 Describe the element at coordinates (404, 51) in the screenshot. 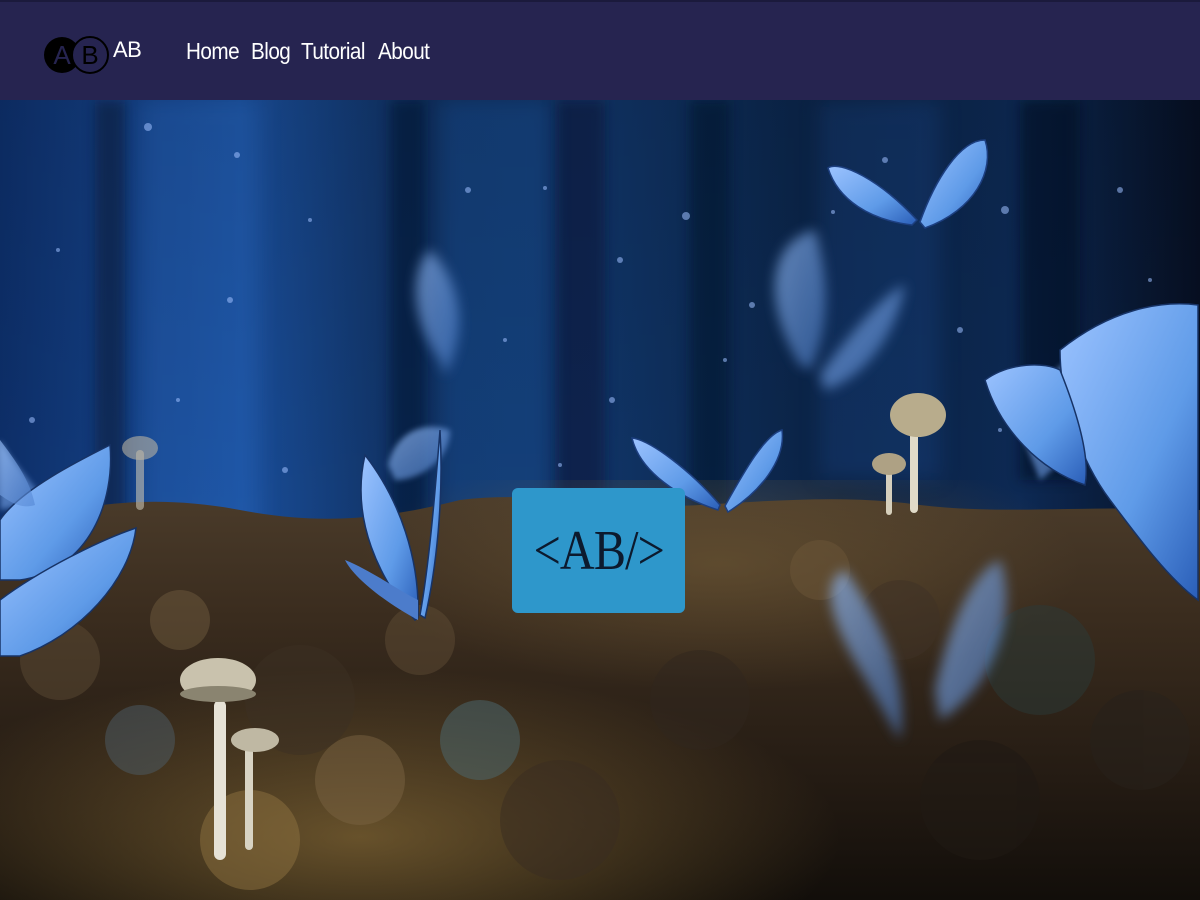

I see `nav-about-link: About` at that location.